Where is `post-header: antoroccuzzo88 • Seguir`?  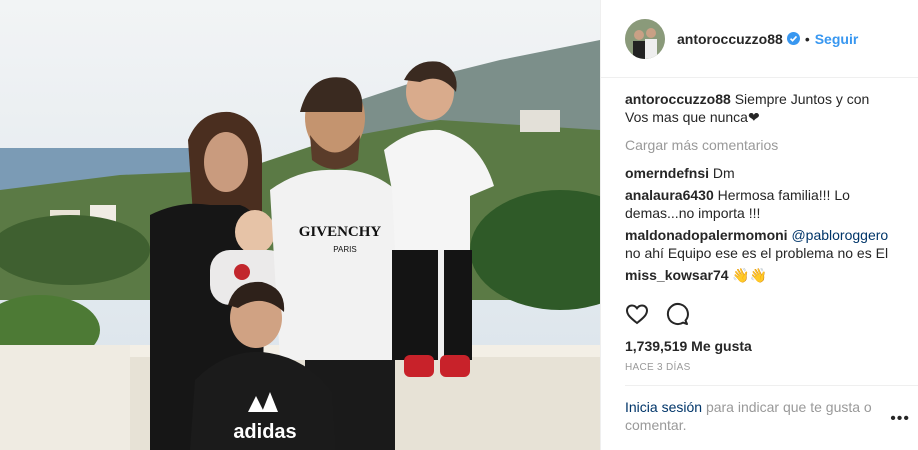
post-header: antoroccuzzo88 • Seguir is located at coordinates (759, 39).